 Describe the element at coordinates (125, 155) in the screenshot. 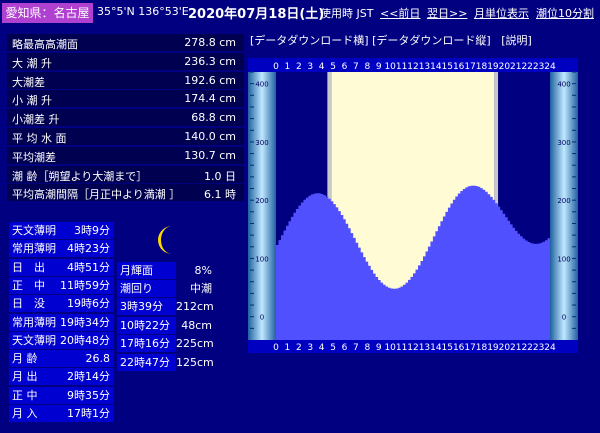

I see `stat-row: 平均潮差 130.7 cm` at that location.